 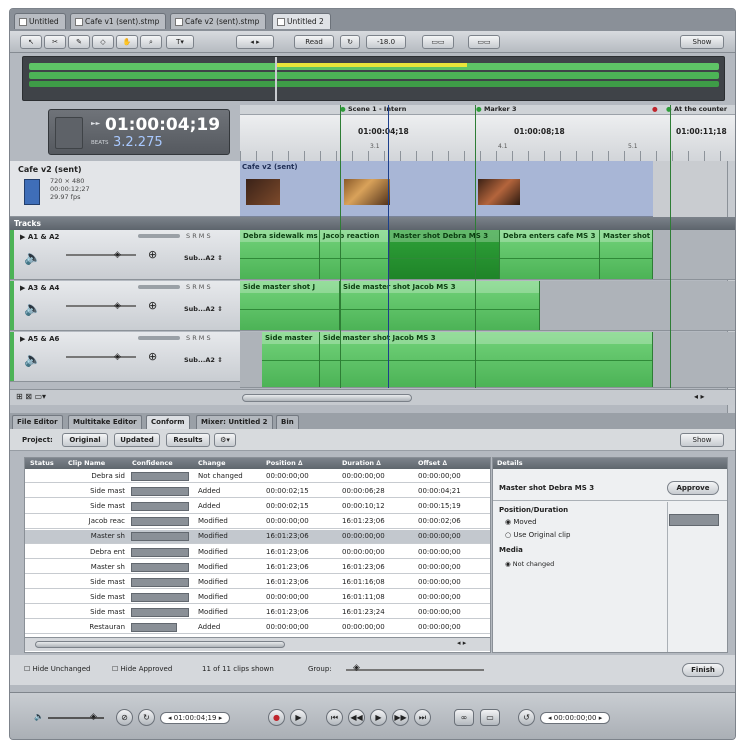 I want to click on track-flags: S R M S, so click(x=198, y=338).